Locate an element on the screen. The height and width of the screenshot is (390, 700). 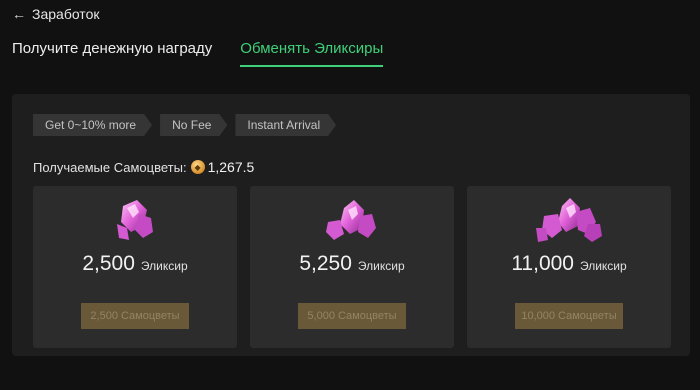
elixir-crystal-medium-icon is located at coordinates (351, 220).